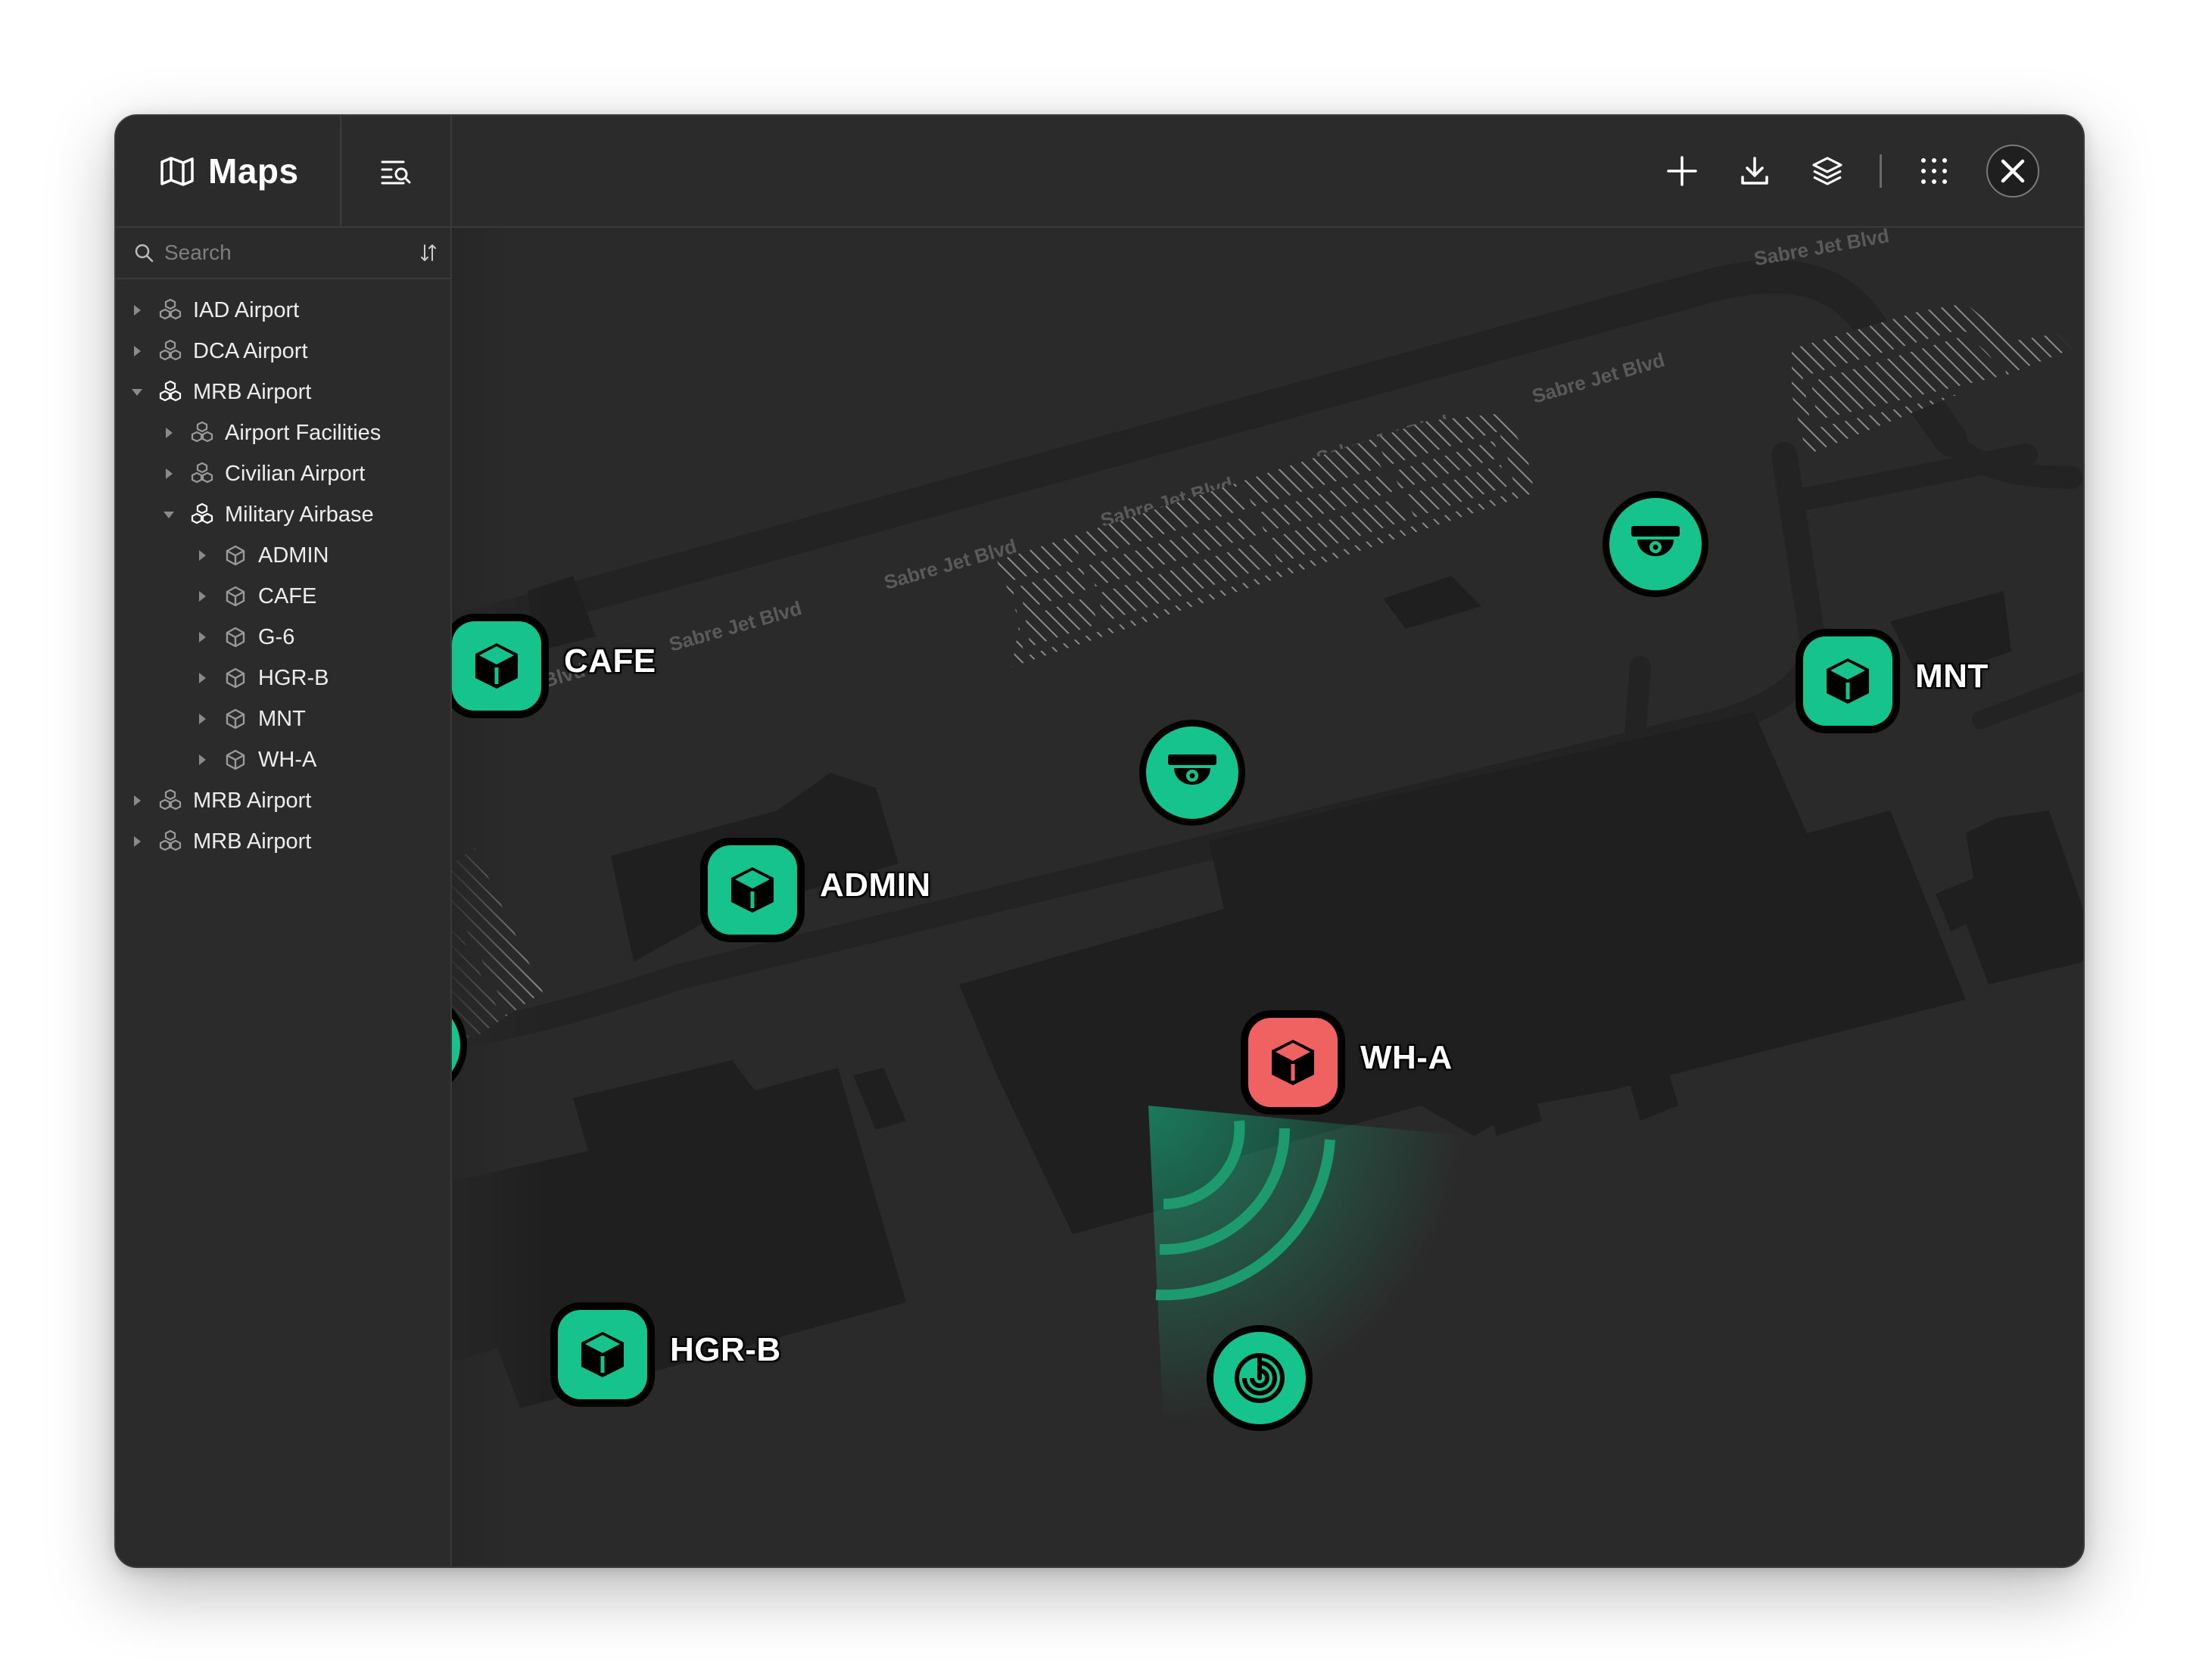 The width and height of the screenshot is (2196, 1680). I want to click on tree-item: Civilian Airport, so click(283, 473).